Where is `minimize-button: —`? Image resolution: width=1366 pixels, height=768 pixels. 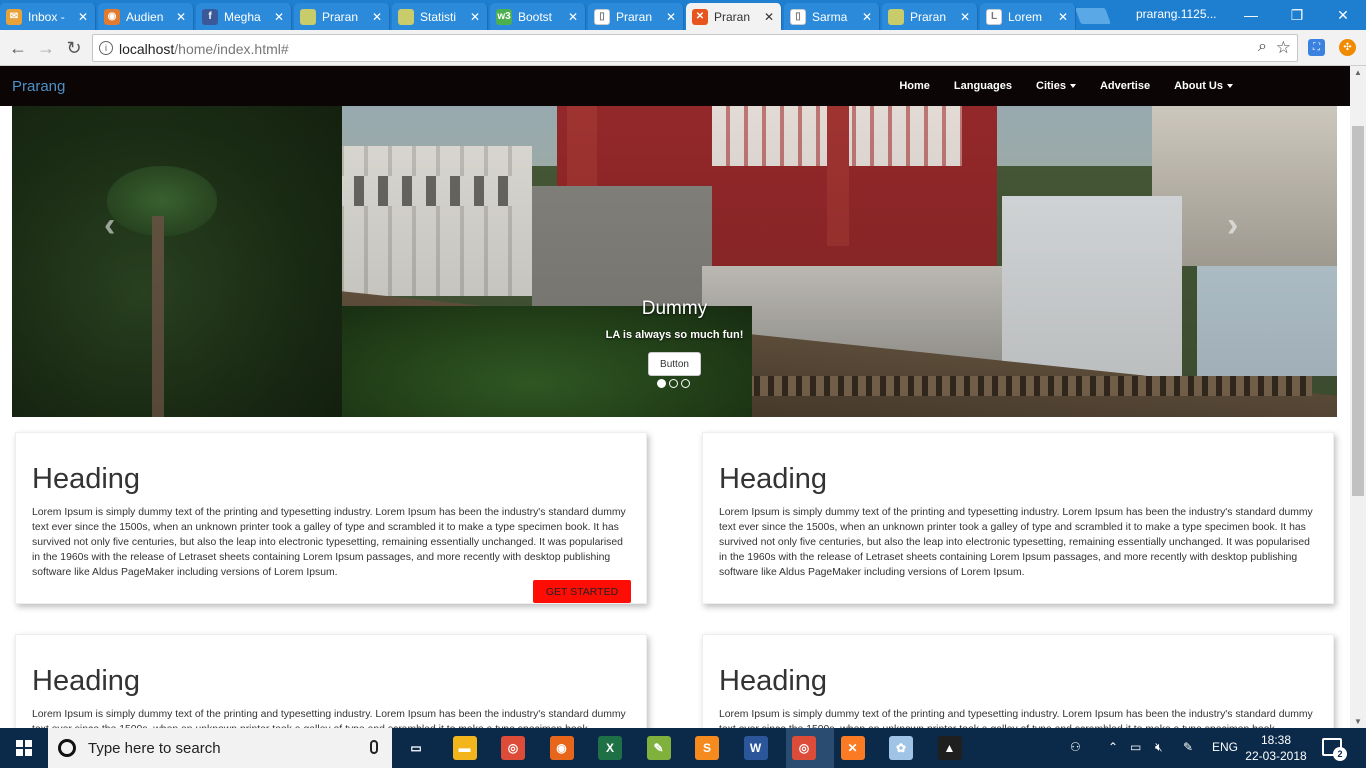 minimize-button: — is located at coordinates (1251, 15).